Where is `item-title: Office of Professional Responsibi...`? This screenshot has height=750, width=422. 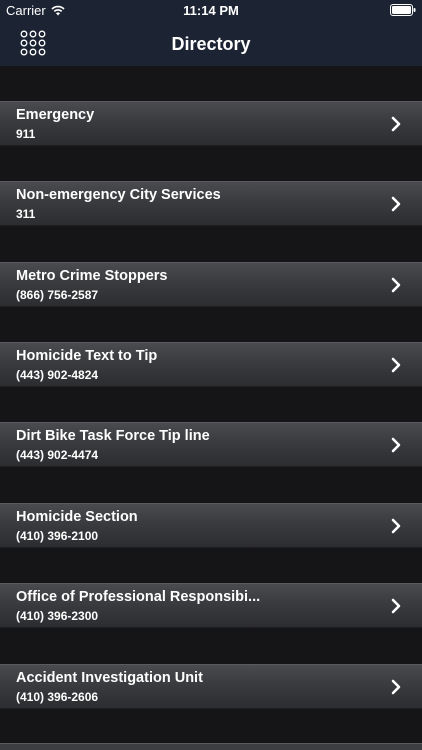
item-title: Office of Professional Responsibi... is located at coordinates (138, 597).